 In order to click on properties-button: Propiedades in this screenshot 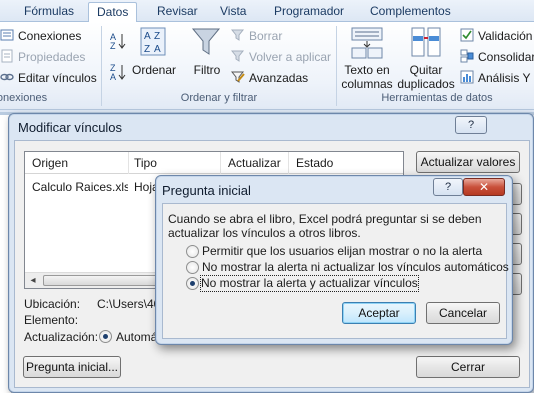, I will do `click(42, 57)`.